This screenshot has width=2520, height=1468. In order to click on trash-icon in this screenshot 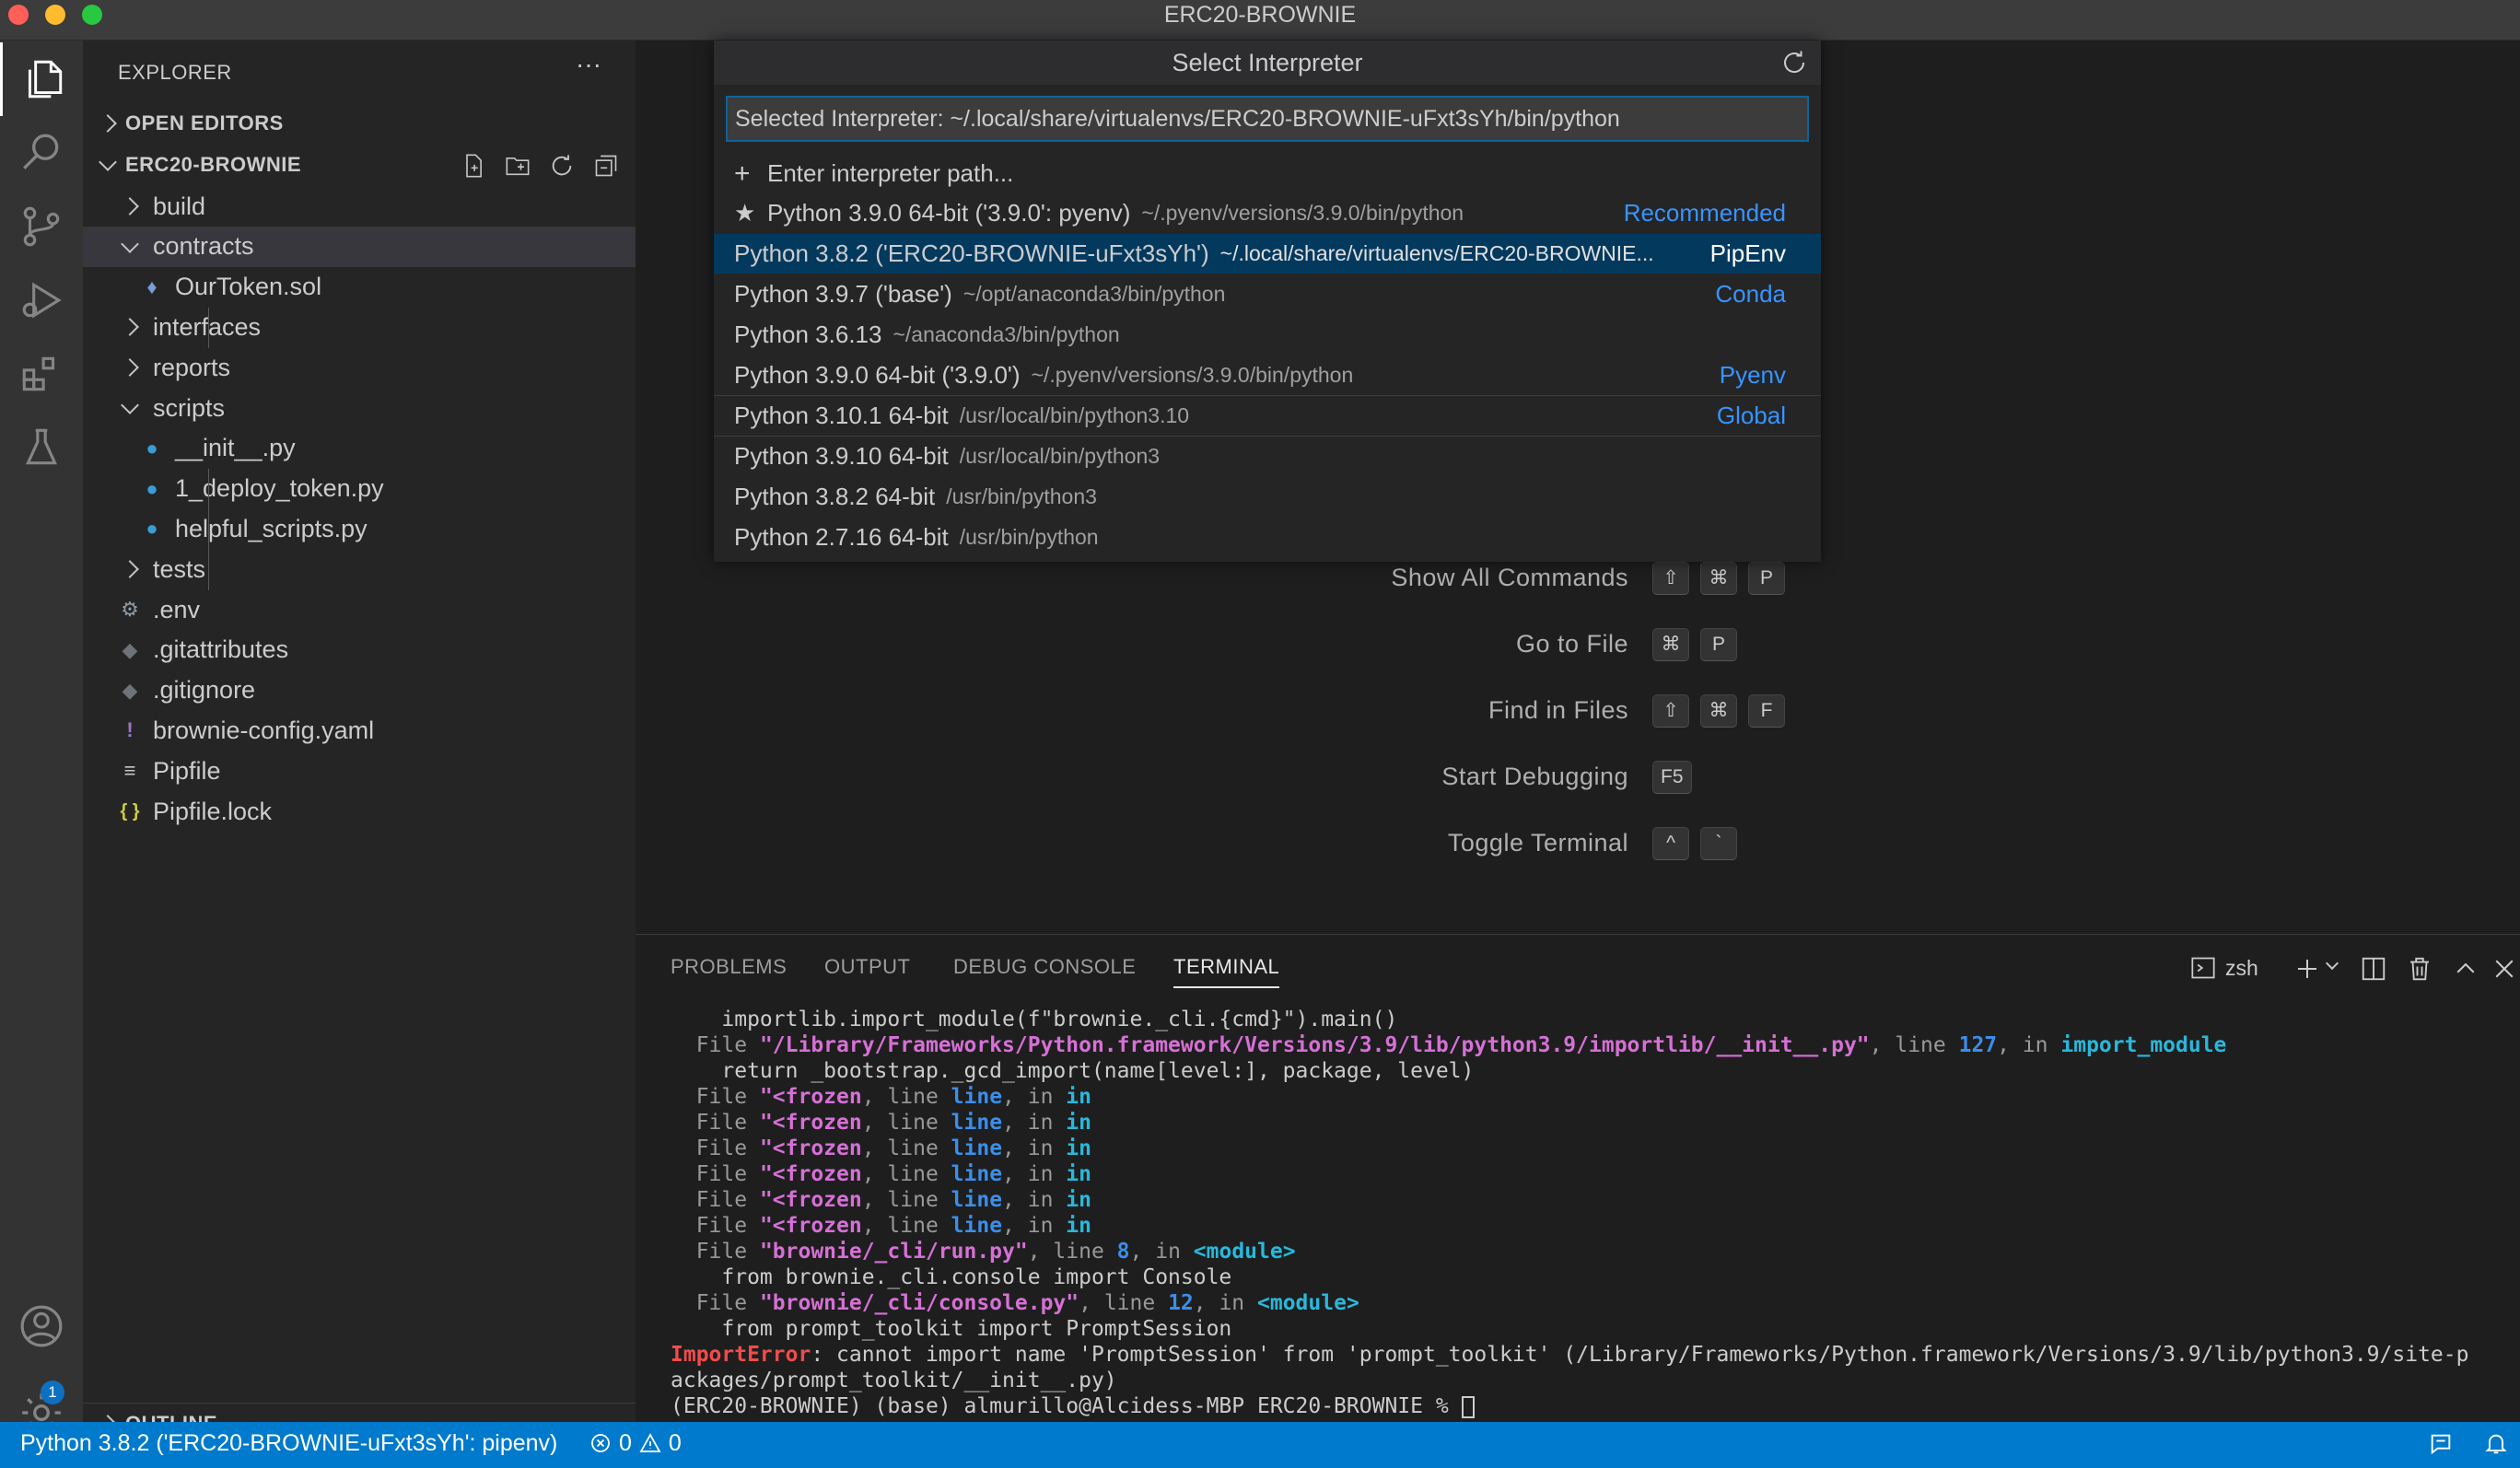, I will do `click(2419, 969)`.